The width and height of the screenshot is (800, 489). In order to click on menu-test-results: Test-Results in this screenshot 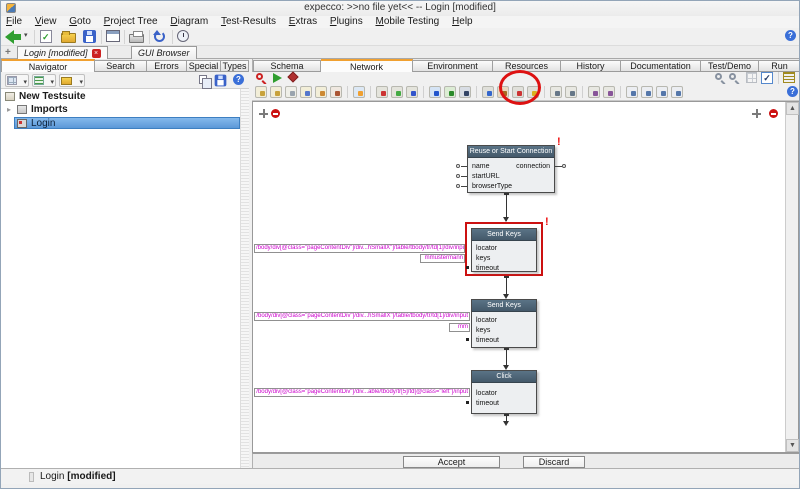, I will do `click(248, 22)`.